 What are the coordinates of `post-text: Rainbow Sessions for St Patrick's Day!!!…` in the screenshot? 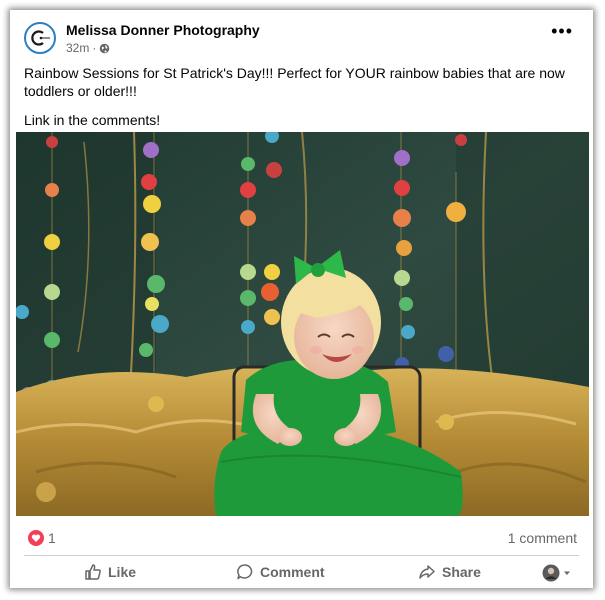 It's located at (301, 102).